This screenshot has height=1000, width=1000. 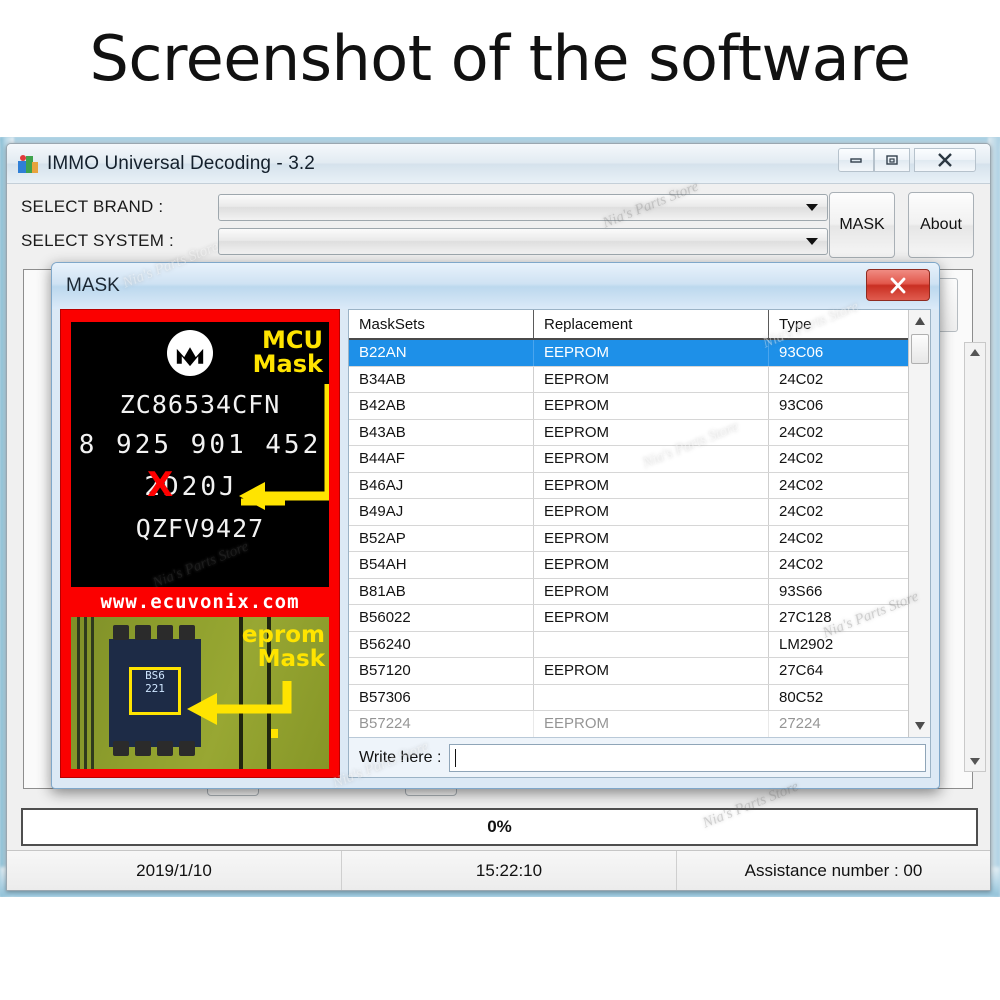 I want to click on table-row: B43AB EEPROM 24C02, so click(x=628, y=432).